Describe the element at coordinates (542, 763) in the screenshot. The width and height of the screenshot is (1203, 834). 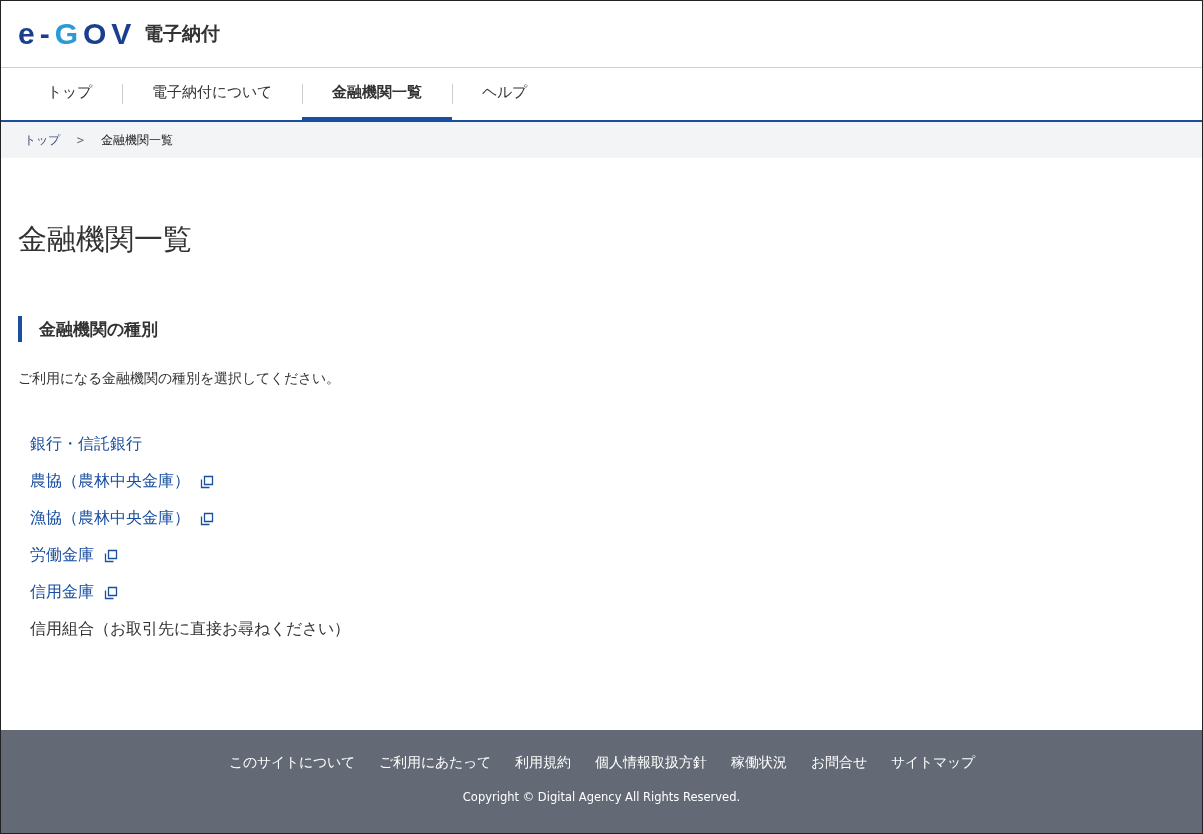
I see `footer-link: 利用規約` at that location.